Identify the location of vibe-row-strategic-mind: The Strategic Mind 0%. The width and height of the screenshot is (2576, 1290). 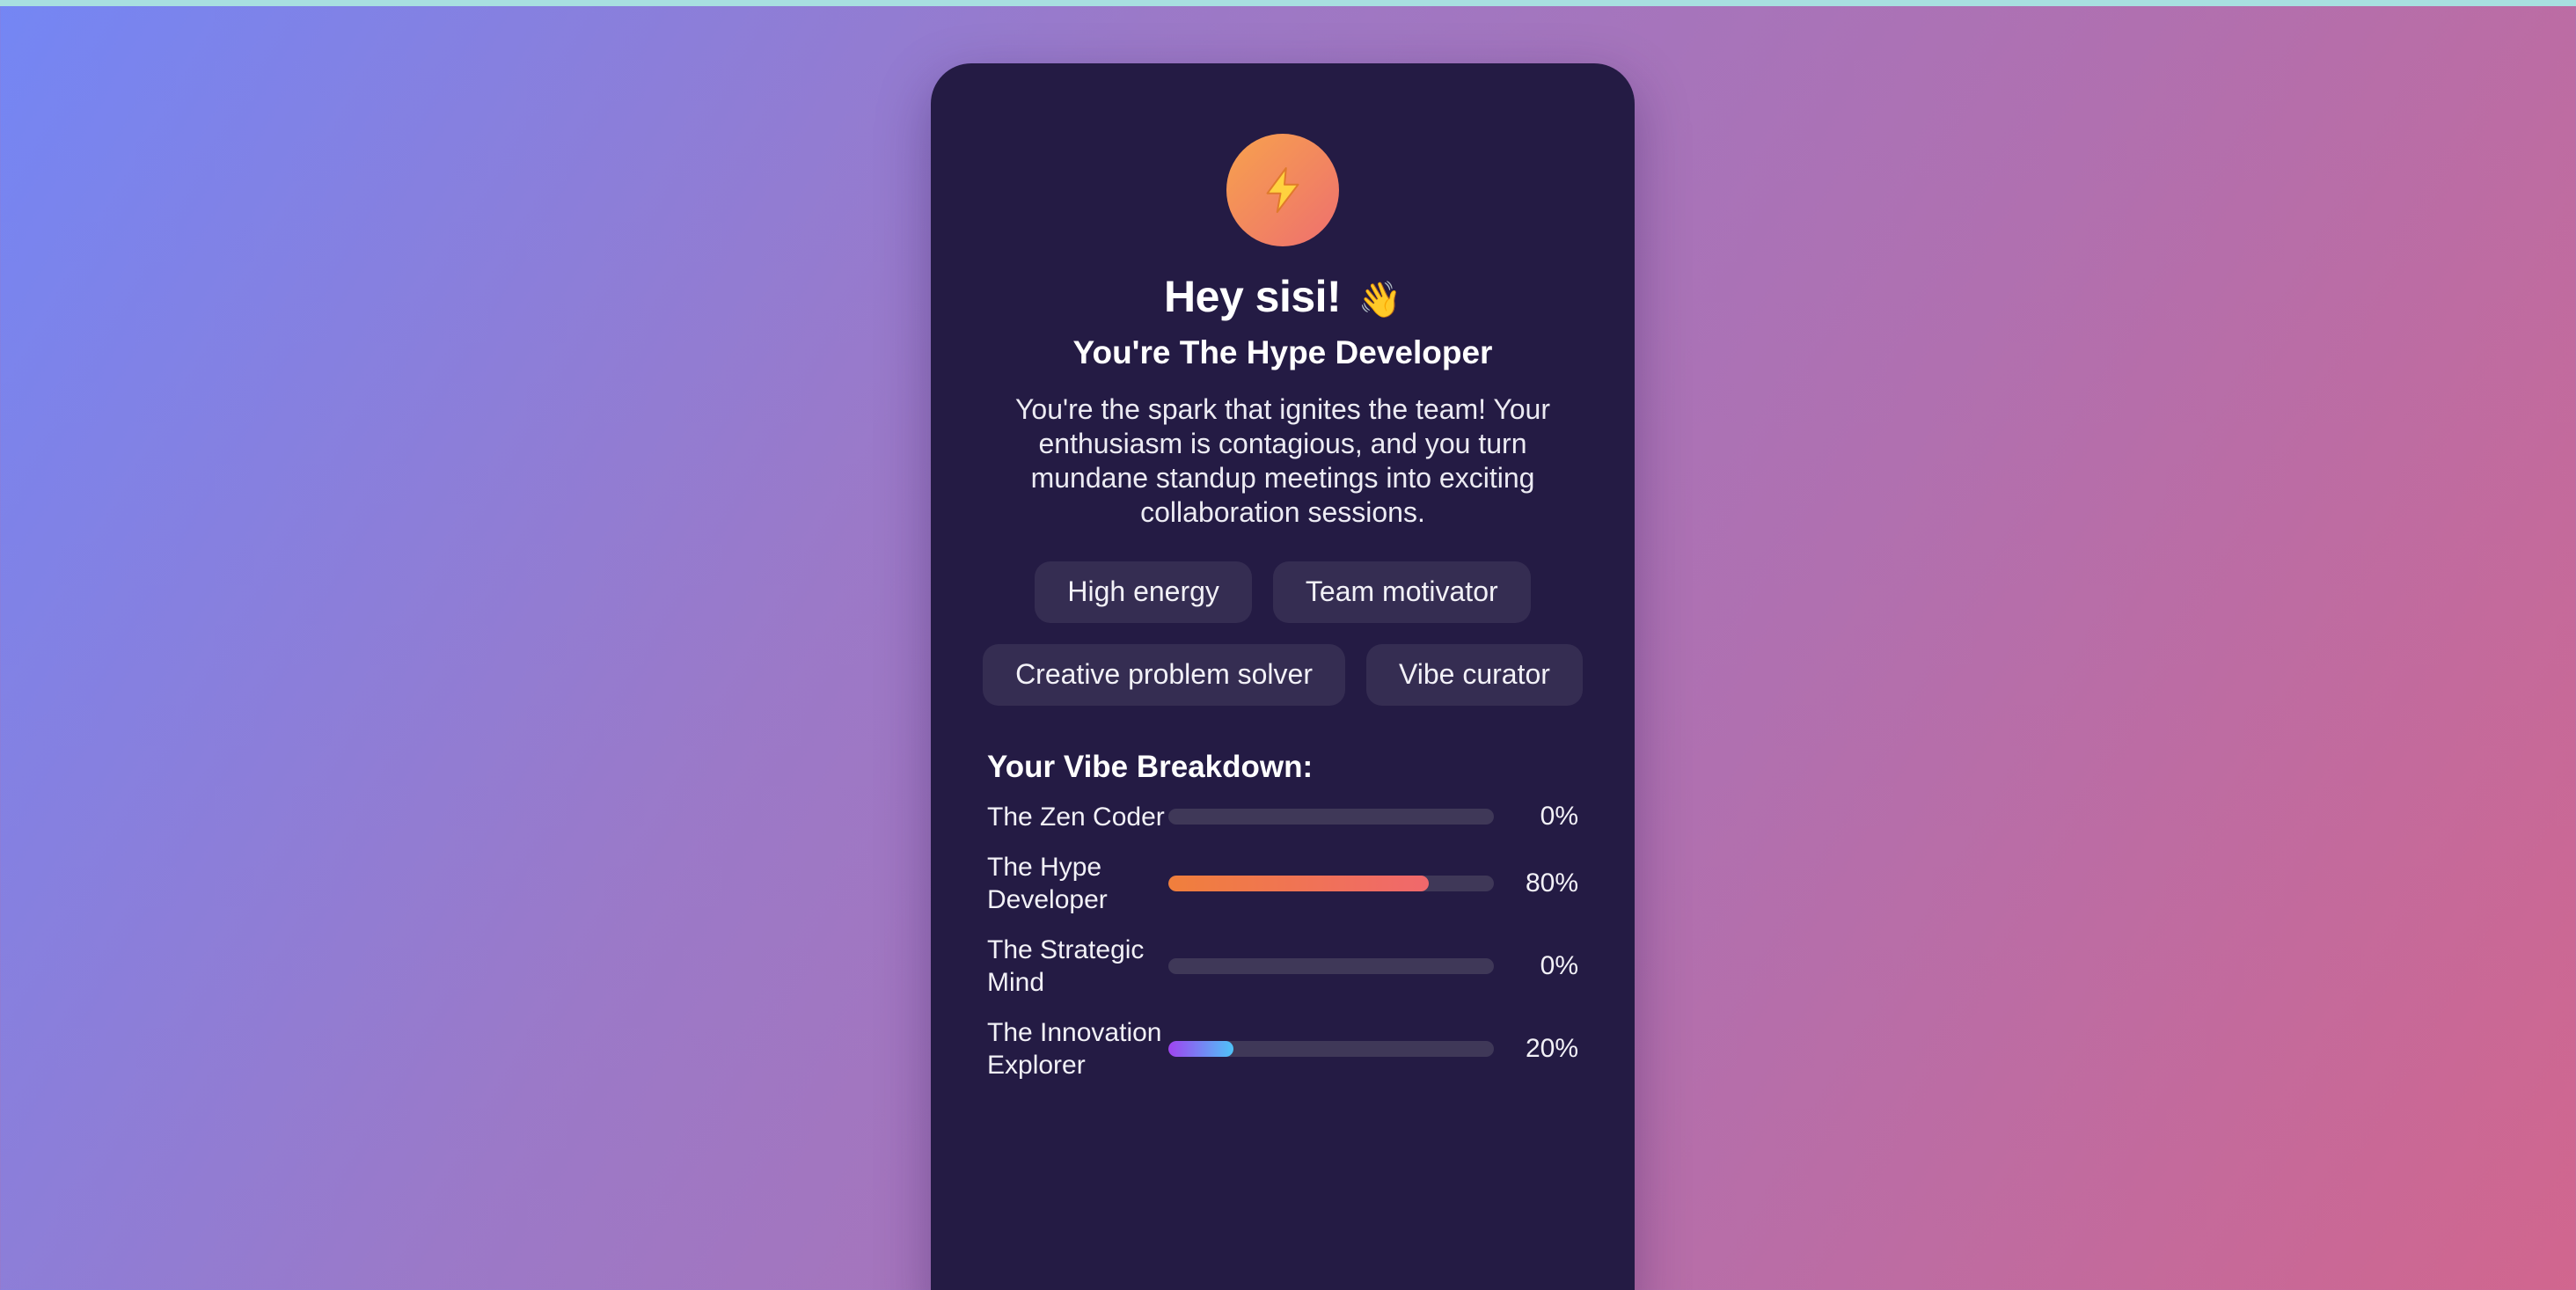
(1282, 967).